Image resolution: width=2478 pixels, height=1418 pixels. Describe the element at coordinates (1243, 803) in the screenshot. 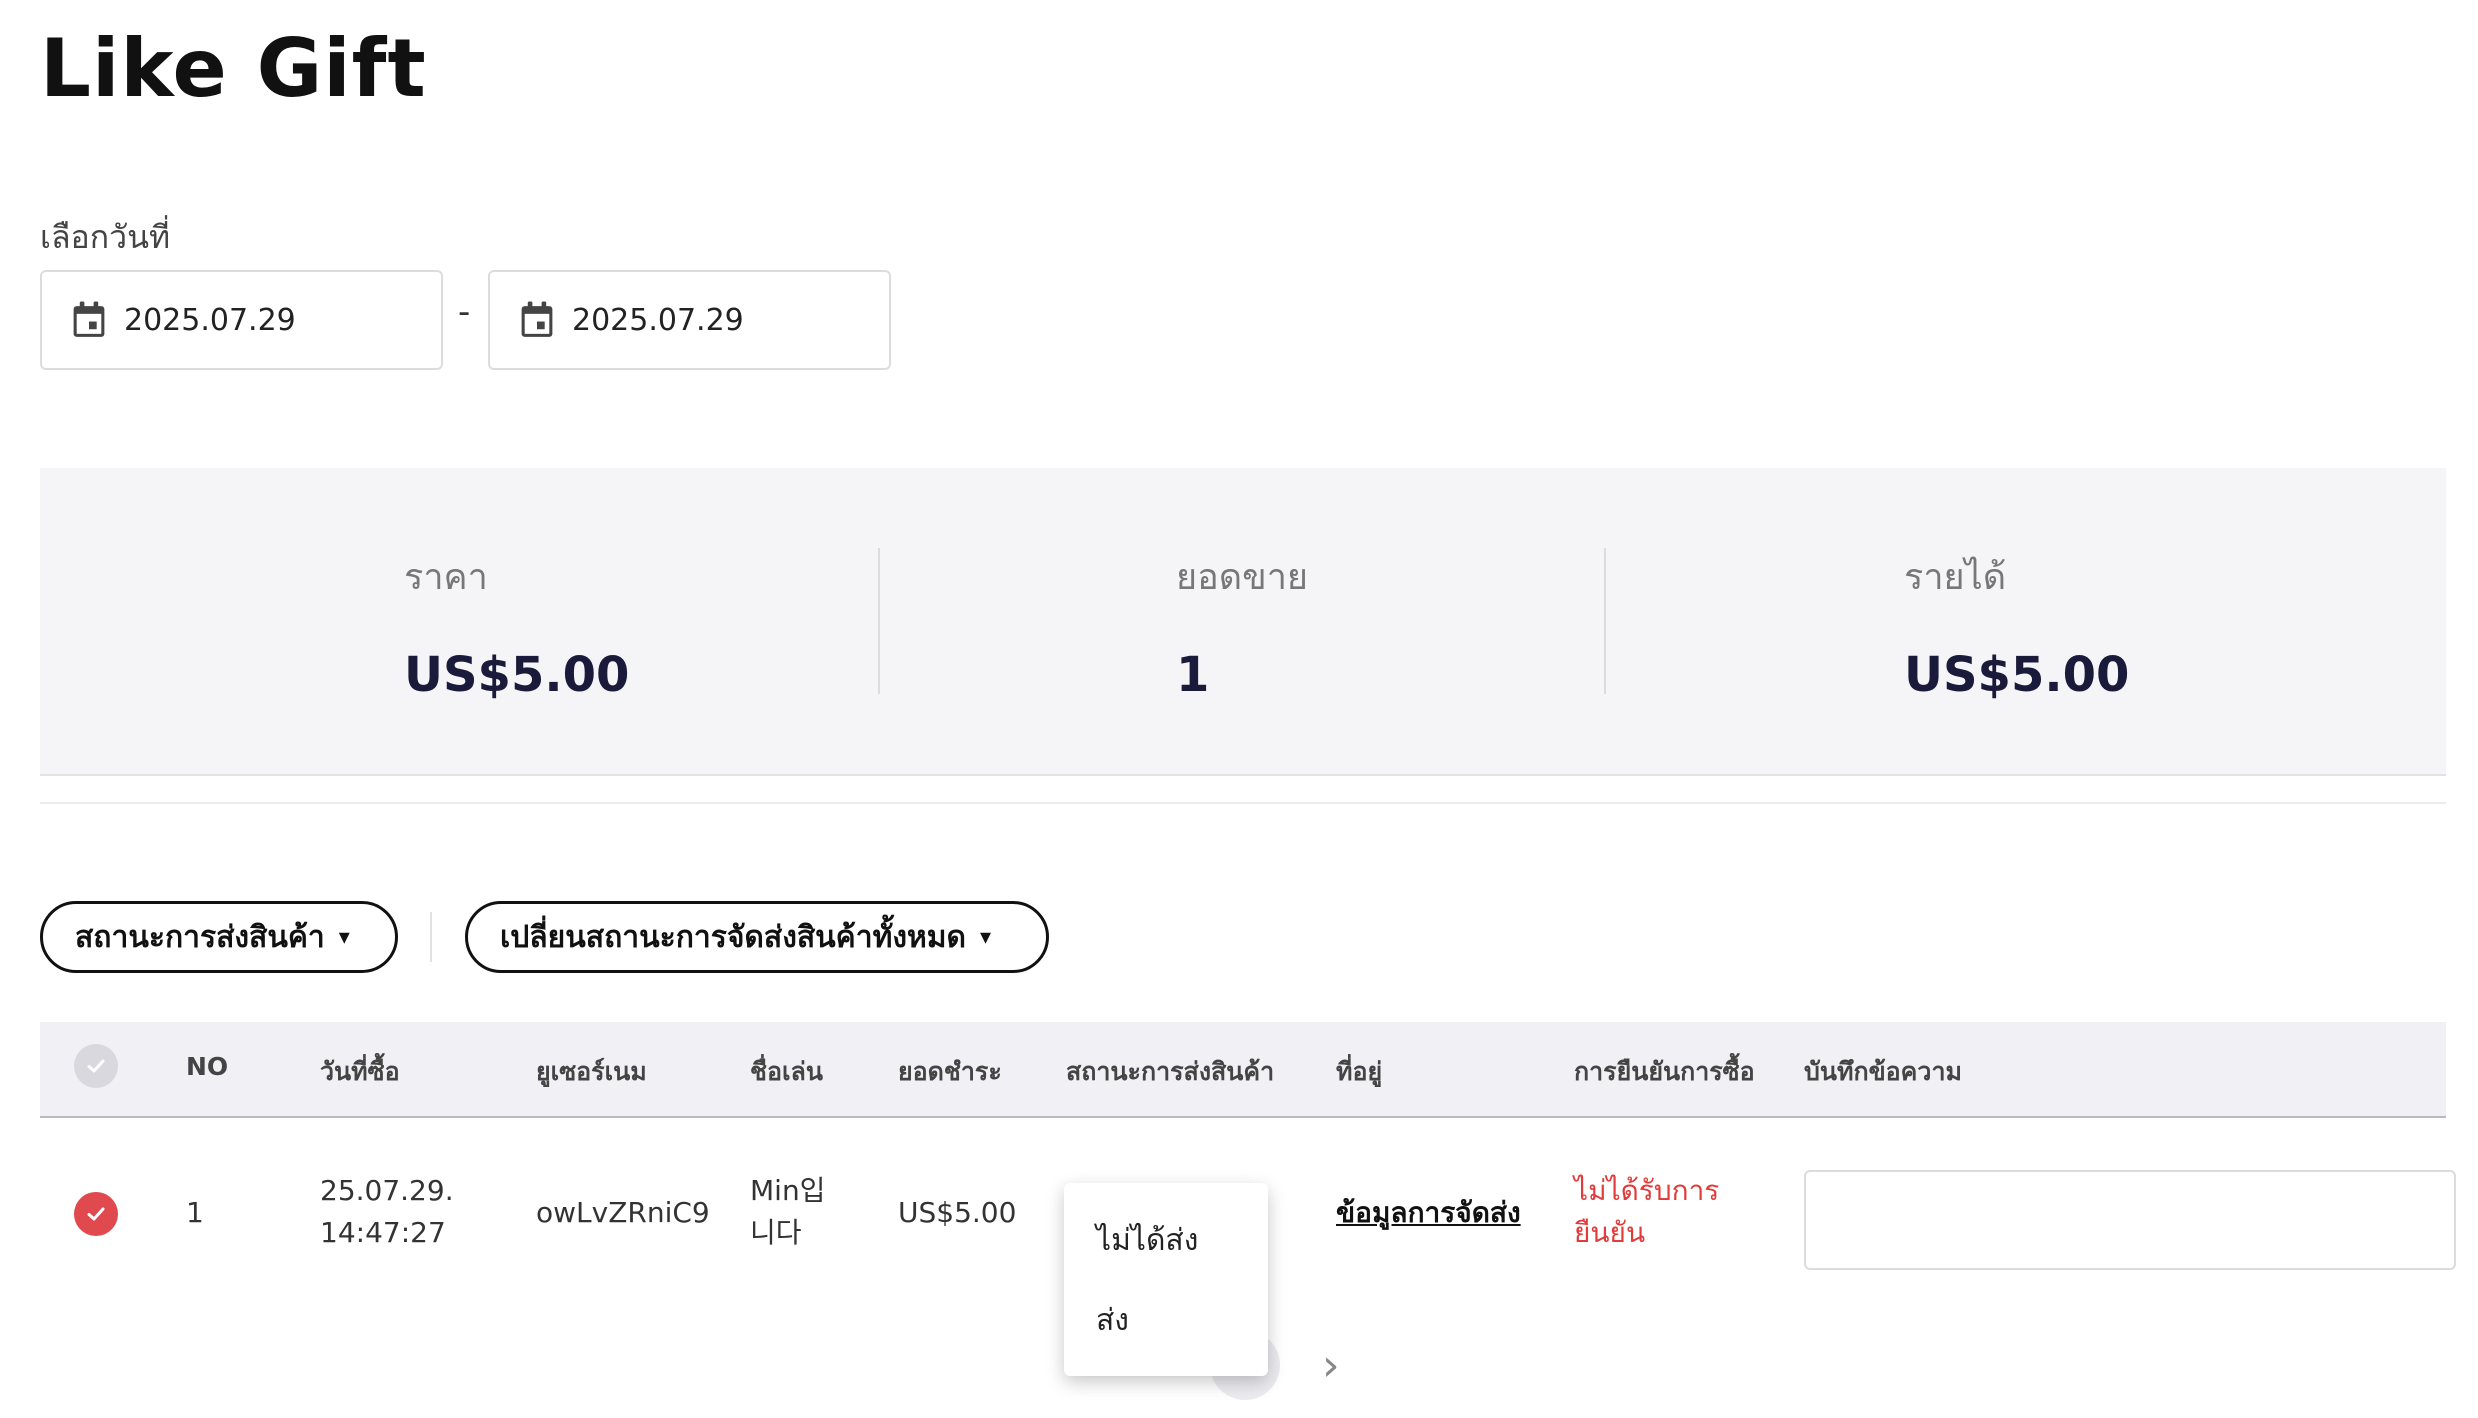

I see `section-divider` at that location.